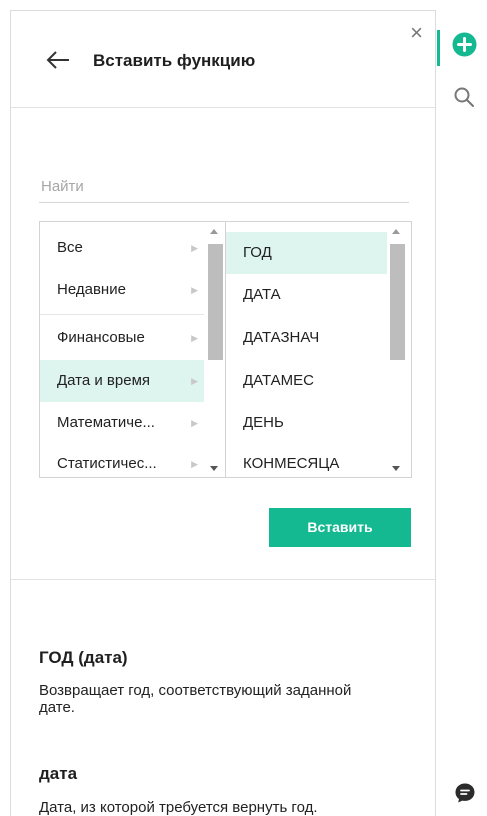  What do you see at coordinates (438, 48) in the screenshot?
I see `active-indicator` at bounding box center [438, 48].